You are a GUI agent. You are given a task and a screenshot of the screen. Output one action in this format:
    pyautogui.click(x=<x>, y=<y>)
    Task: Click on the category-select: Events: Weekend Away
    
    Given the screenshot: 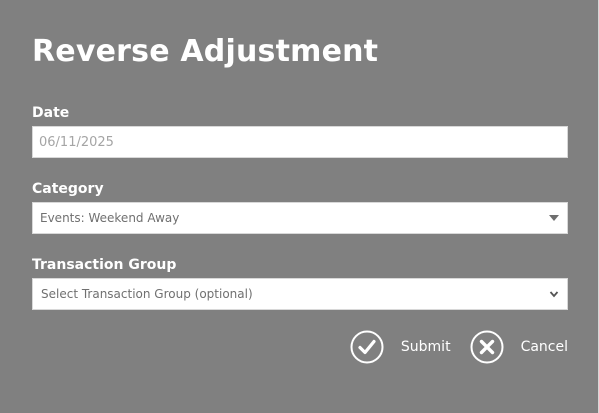 What is the action you would take?
    pyautogui.click(x=300, y=218)
    